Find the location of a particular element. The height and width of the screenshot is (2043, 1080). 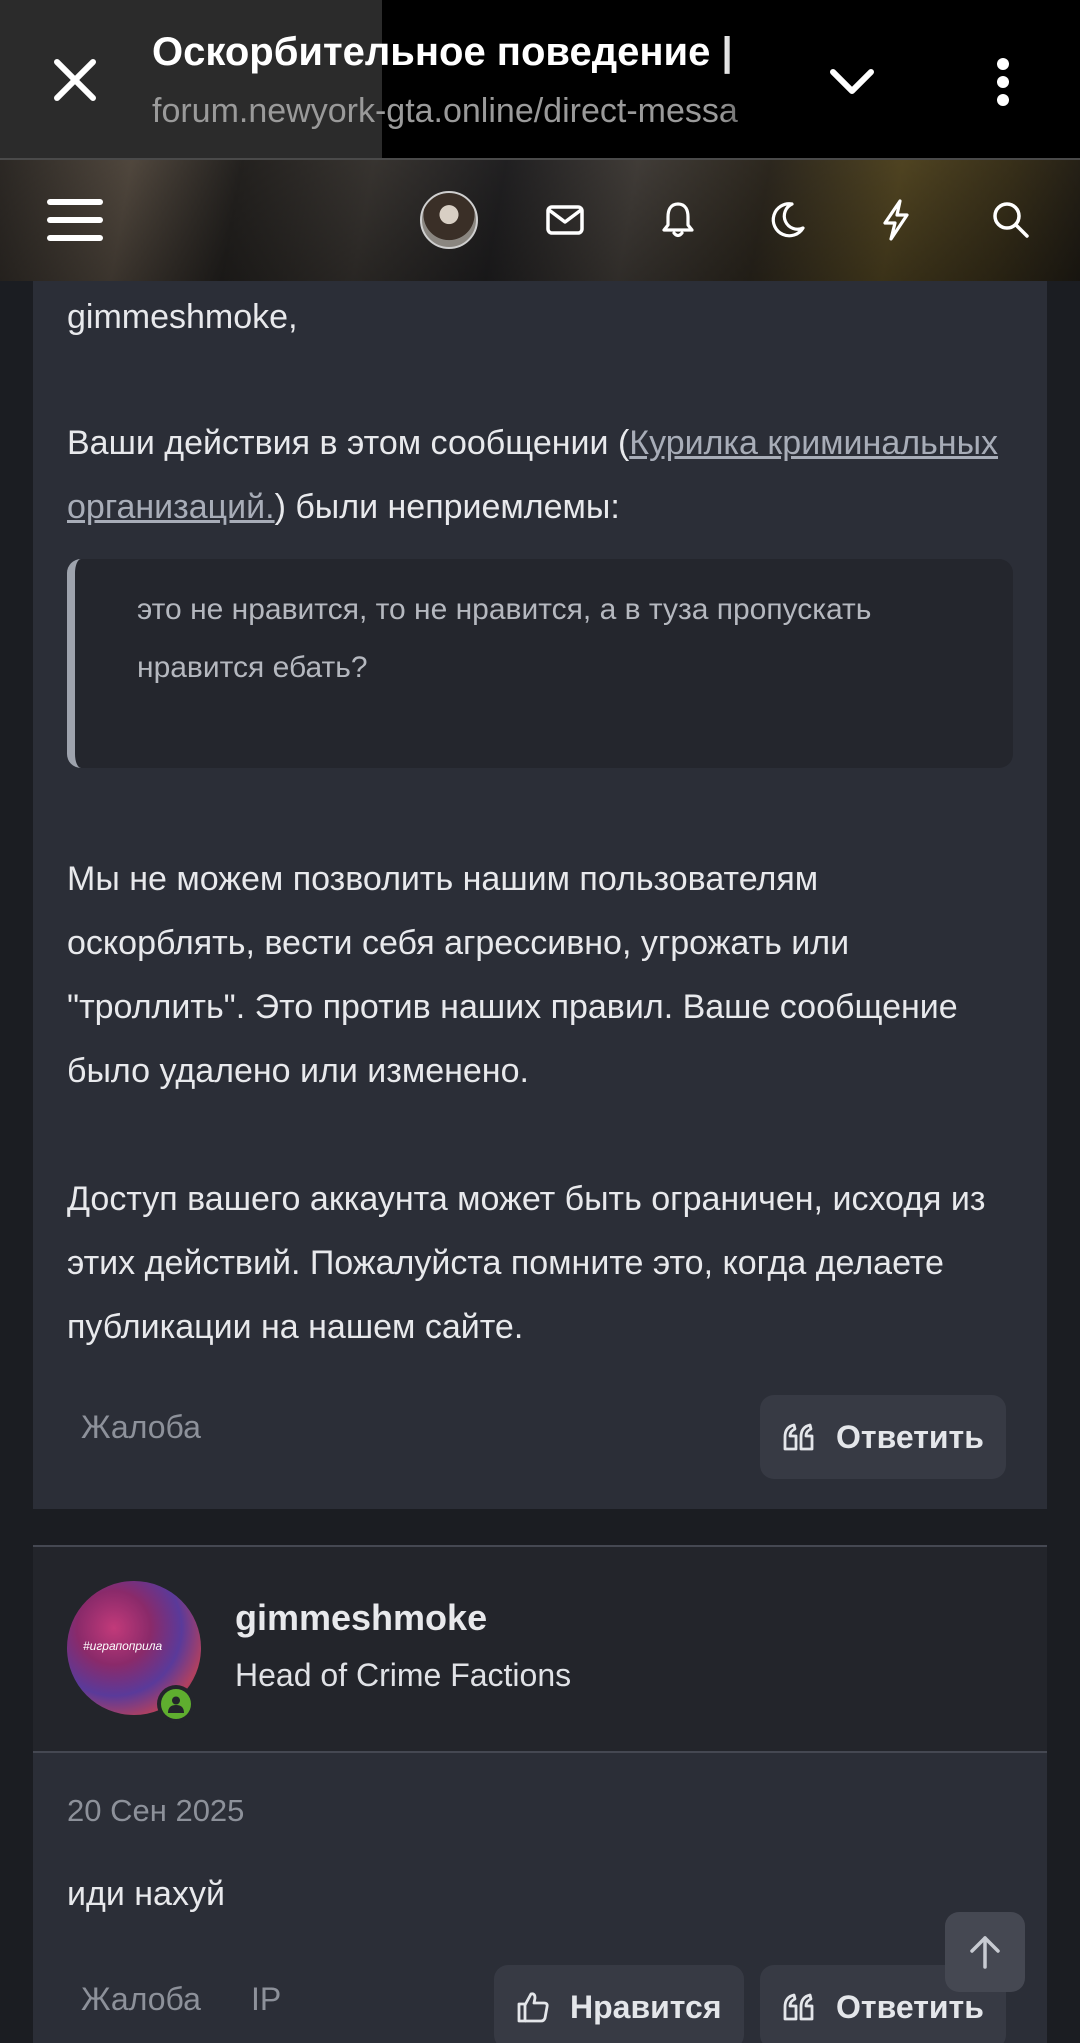

account-button is located at coordinates (449, 220).